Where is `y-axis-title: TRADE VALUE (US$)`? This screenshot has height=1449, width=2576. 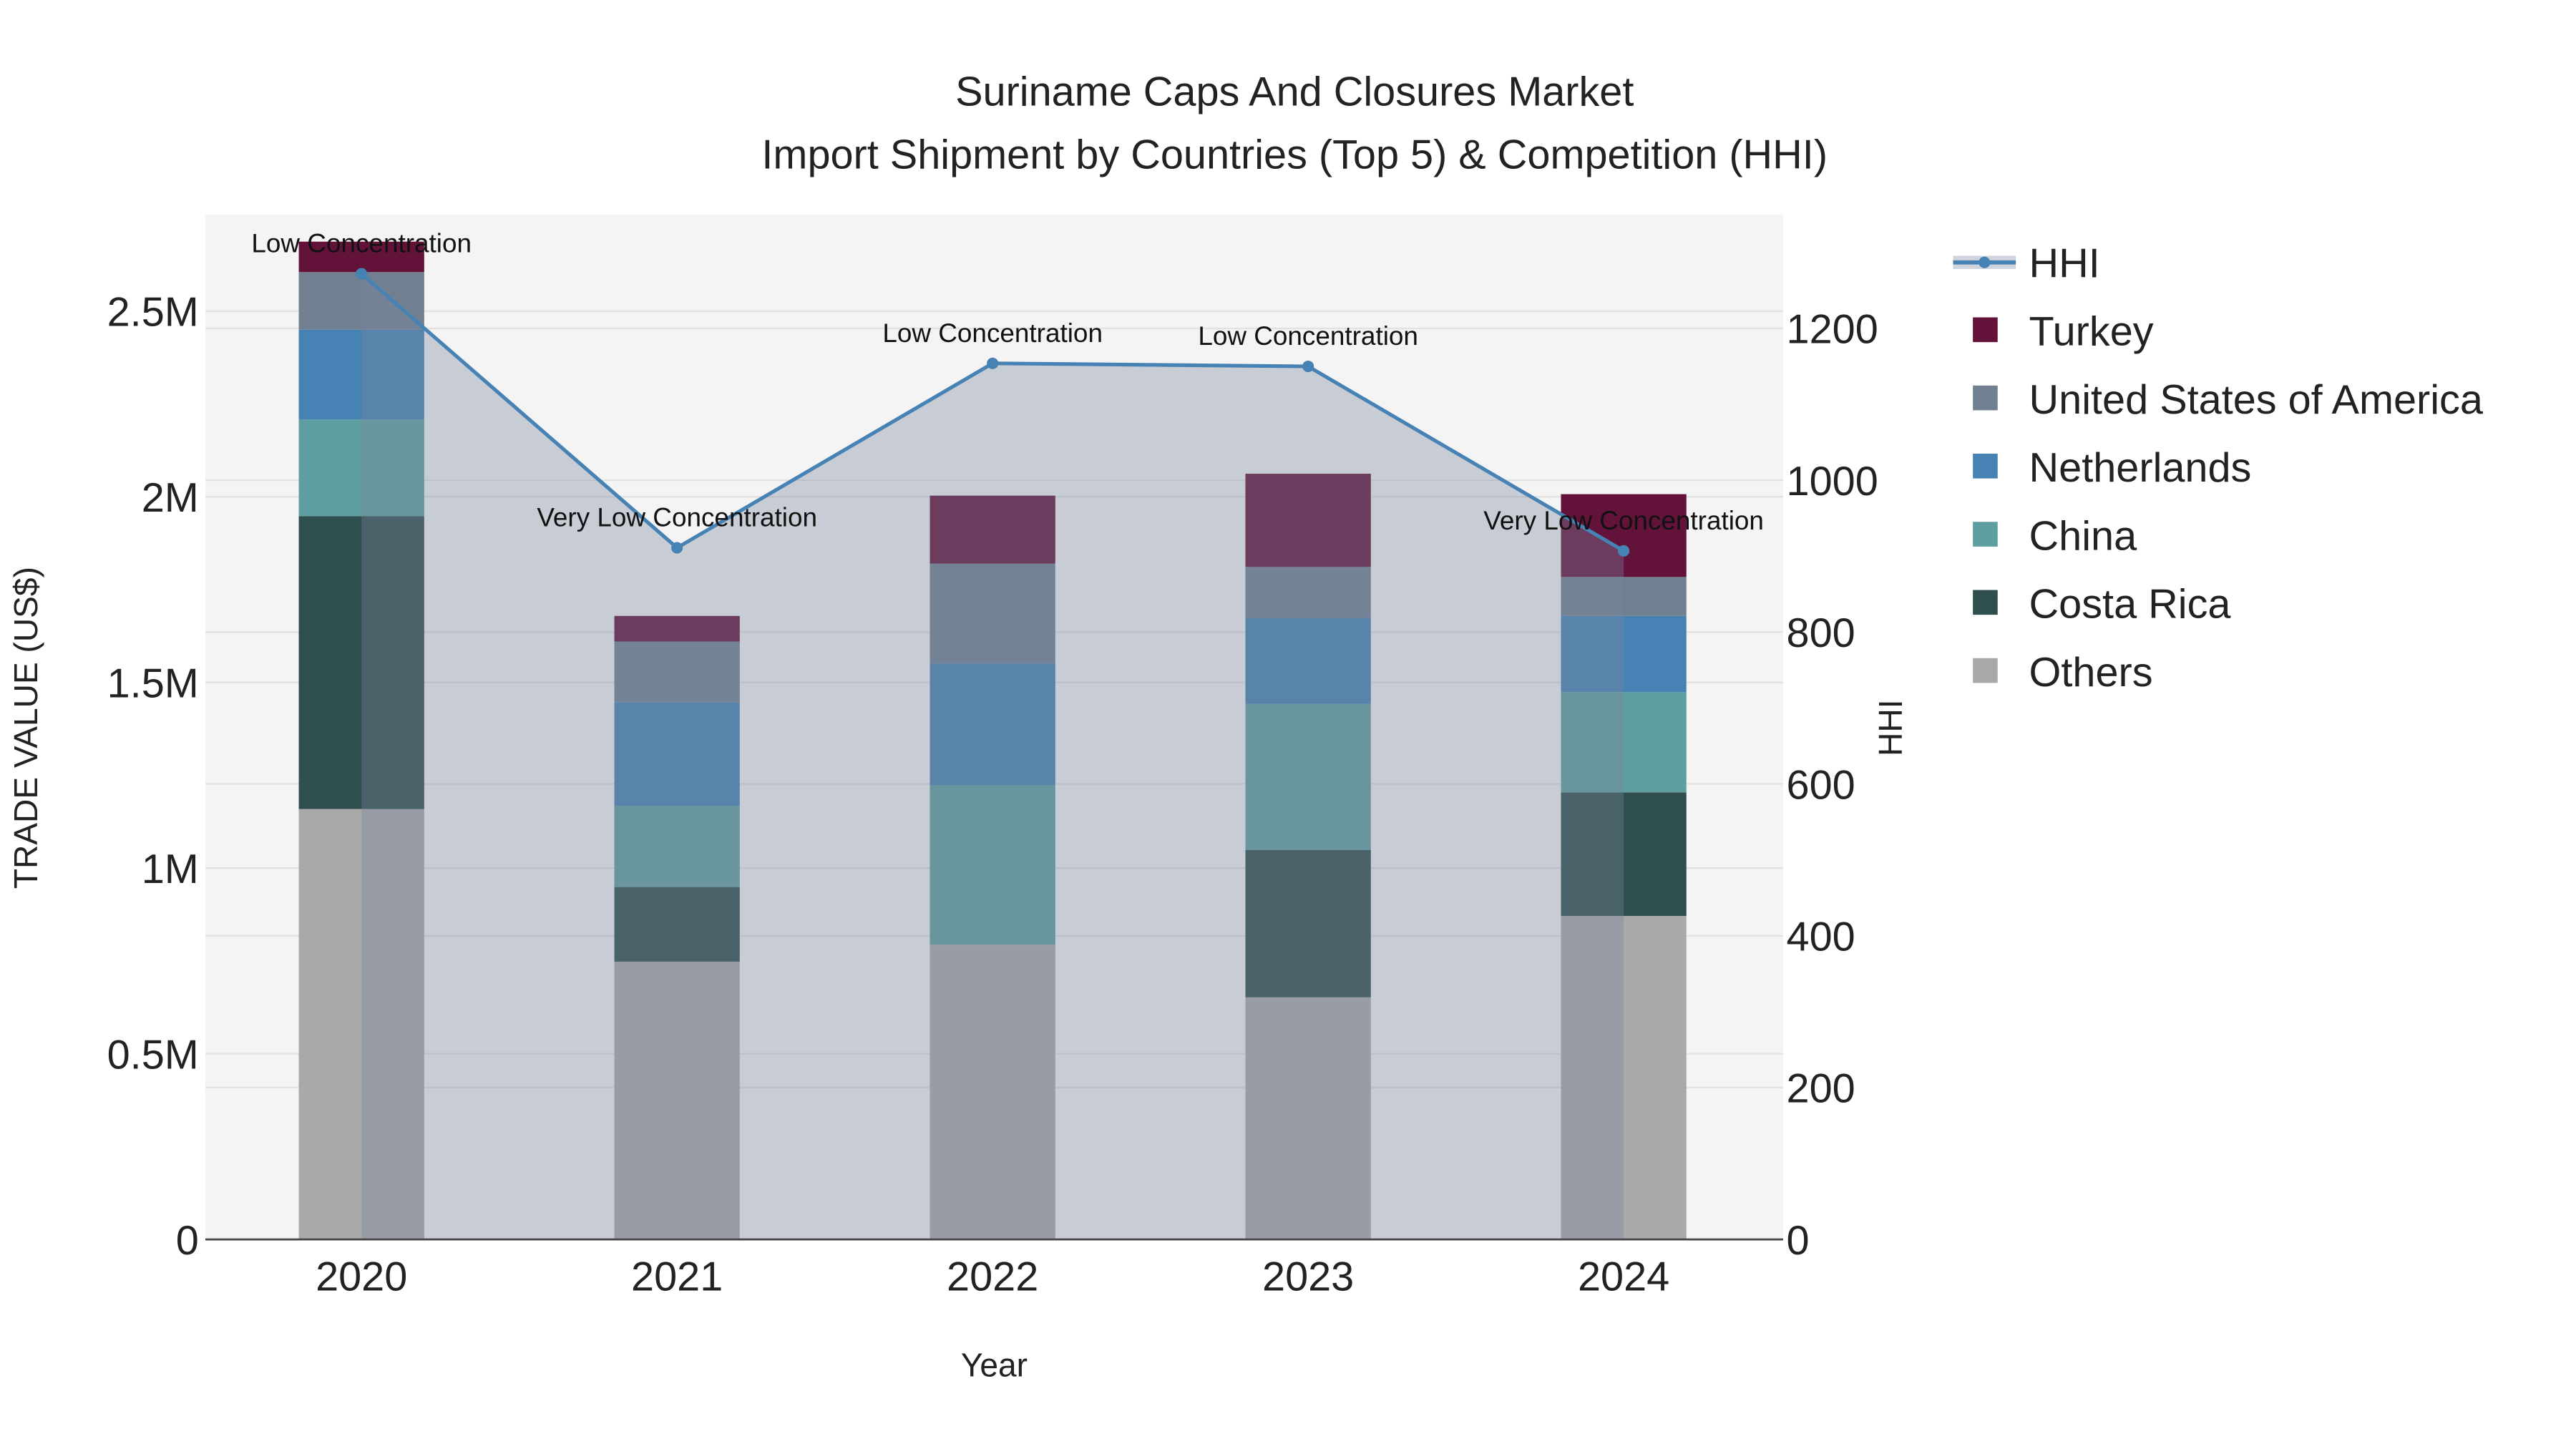
y-axis-title: TRADE VALUE (US$) is located at coordinates (25, 728).